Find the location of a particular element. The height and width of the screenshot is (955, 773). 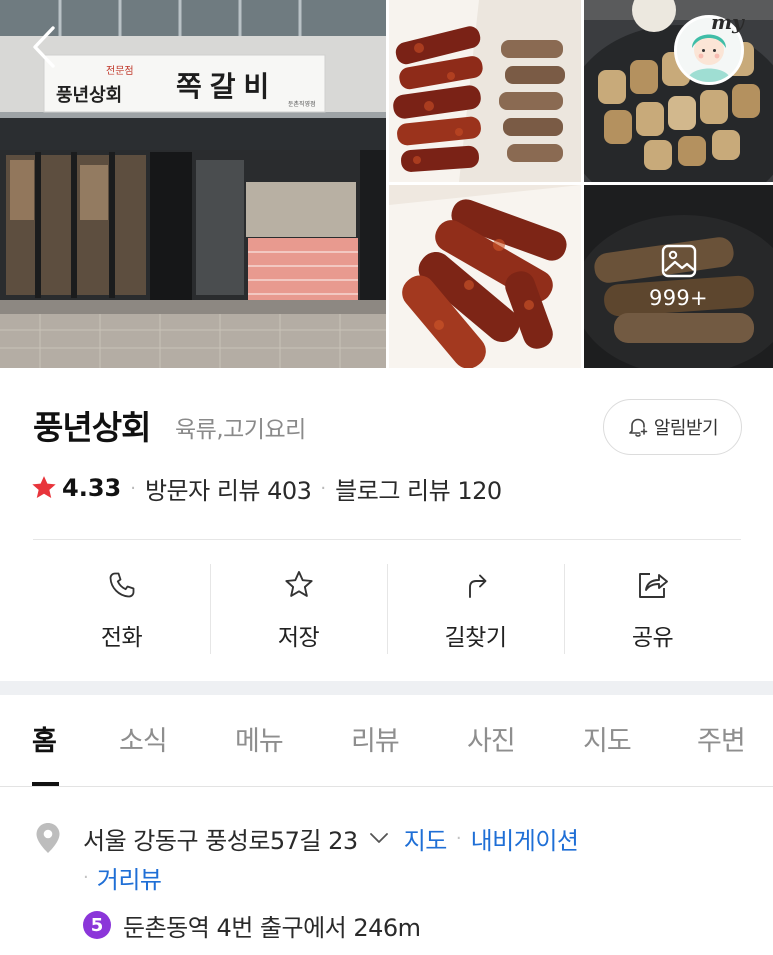

street-view-link: 거리뷰 is located at coordinates (129, 877).